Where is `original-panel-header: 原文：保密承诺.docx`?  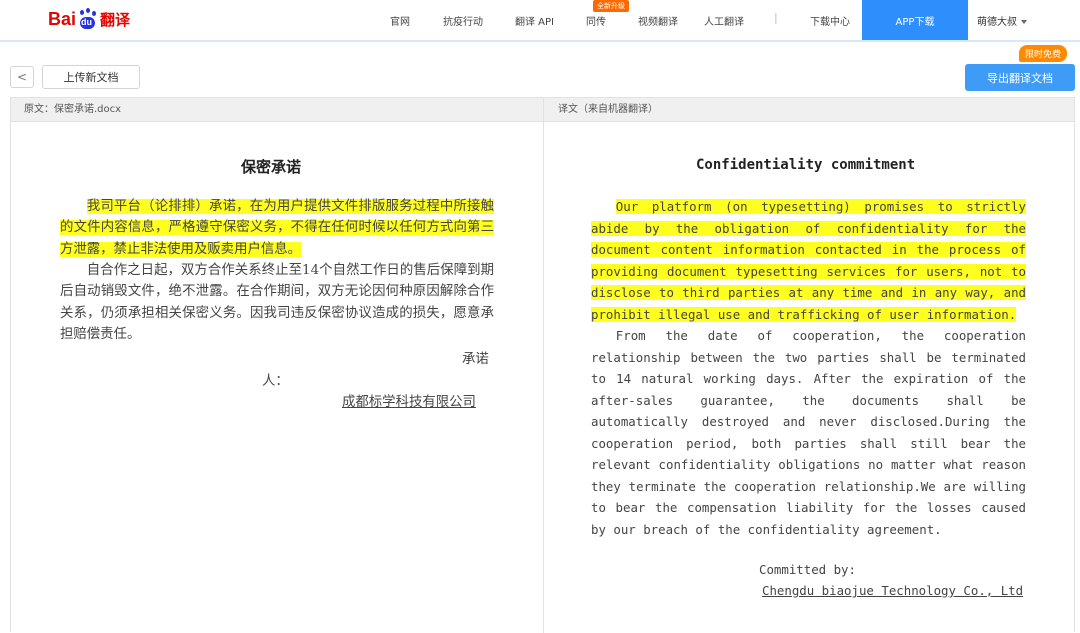 original-panel-header: 原文：保密承诺.docx is located at coordinates (277, 110).